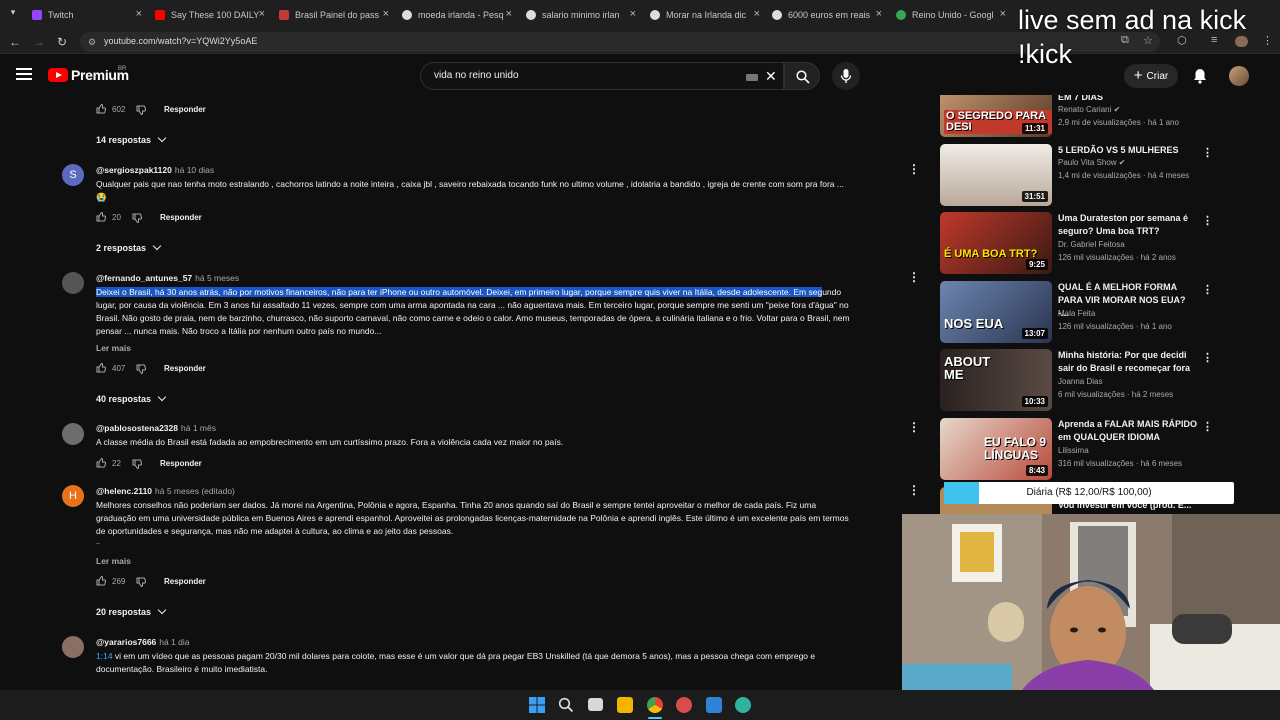 Image resolution: width=1280 pixels, height=720 pixels. I want to click on comment-time: há 5 meses, so click(217, 278).